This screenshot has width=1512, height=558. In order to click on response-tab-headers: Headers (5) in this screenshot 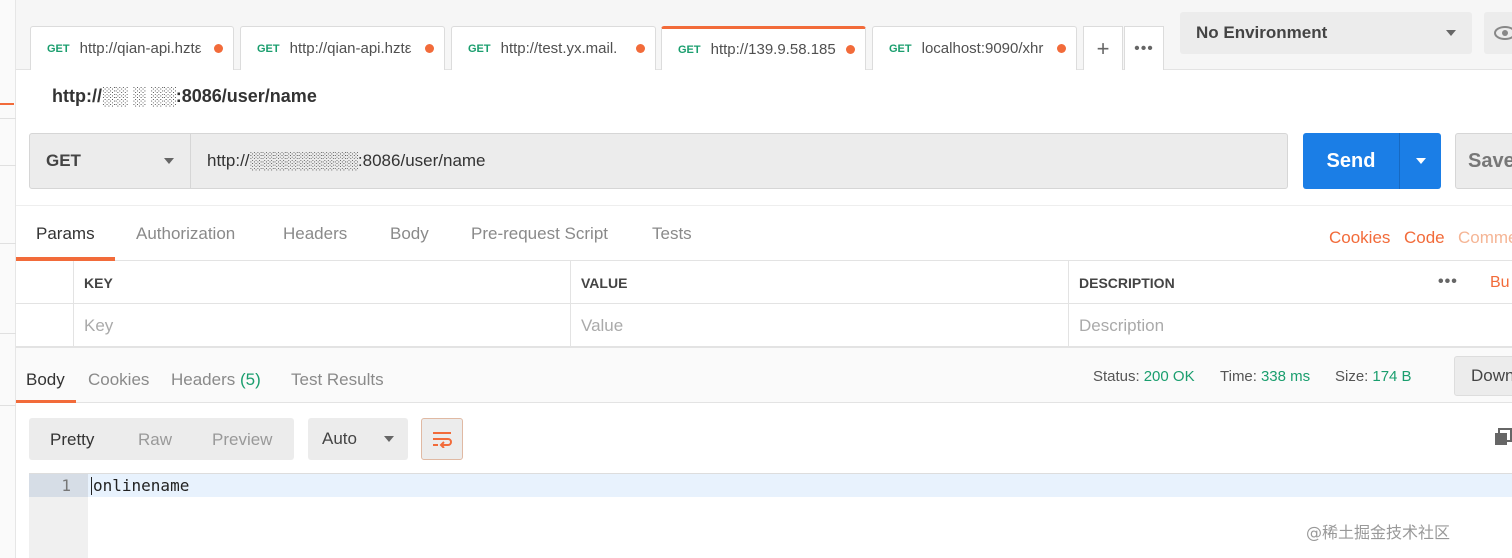, I will do `click(216, 380)`.